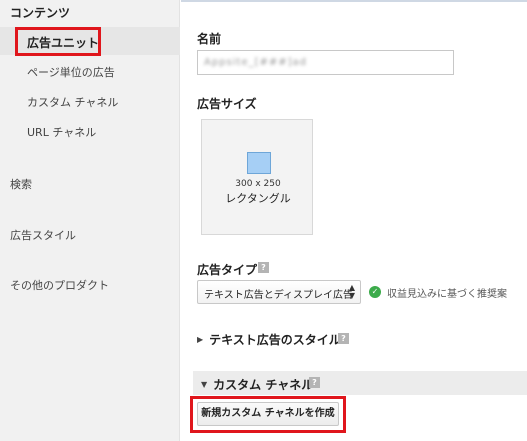  I want to click on sidebar-item-url-channels: URL チャネル, so click(61, 132).